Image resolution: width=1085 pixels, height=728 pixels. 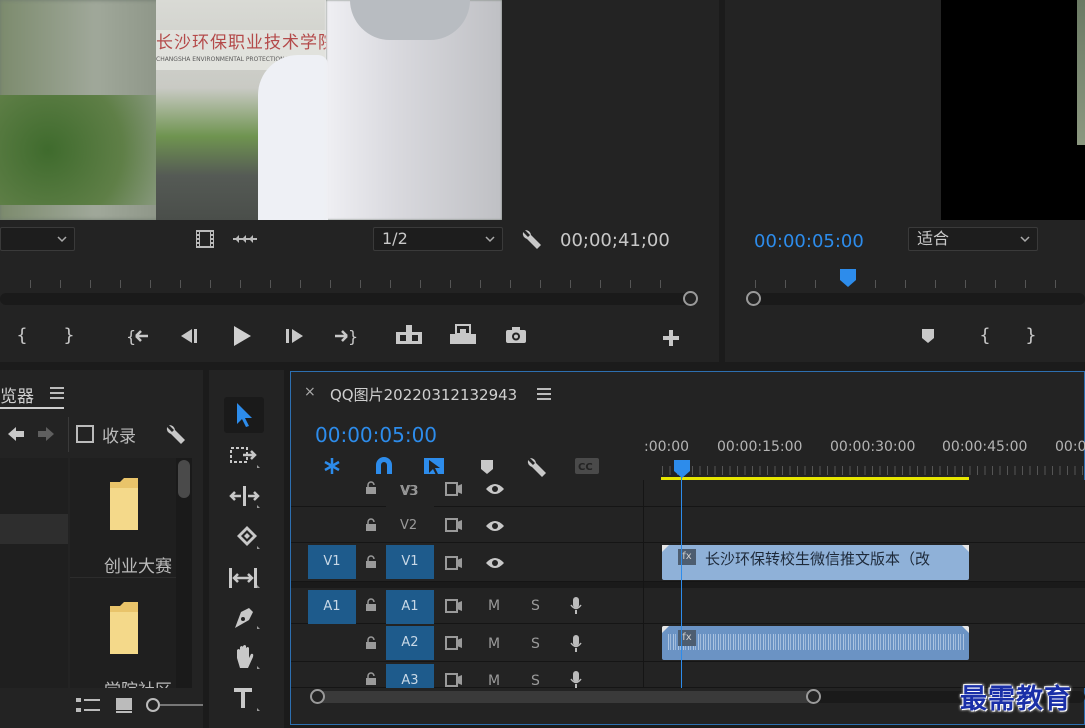 What do you see at coordinates (246, 700) in the screenshot?
I see `type-tool-icon` at bounding box center [246, 700].